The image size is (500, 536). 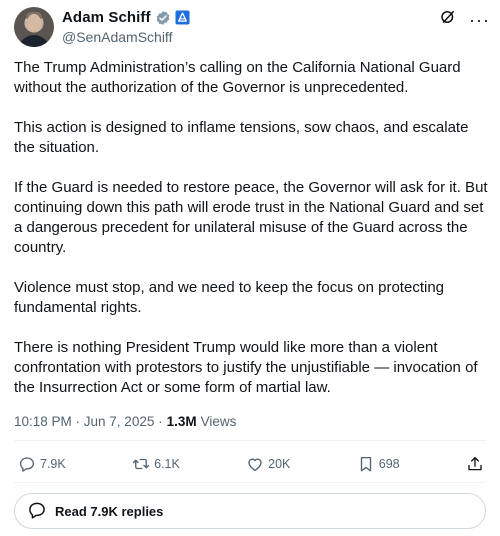 What do you see at coordinates (448, 19) in the screenshot?
I see `grok-icon` at bounding box center [448, 19].